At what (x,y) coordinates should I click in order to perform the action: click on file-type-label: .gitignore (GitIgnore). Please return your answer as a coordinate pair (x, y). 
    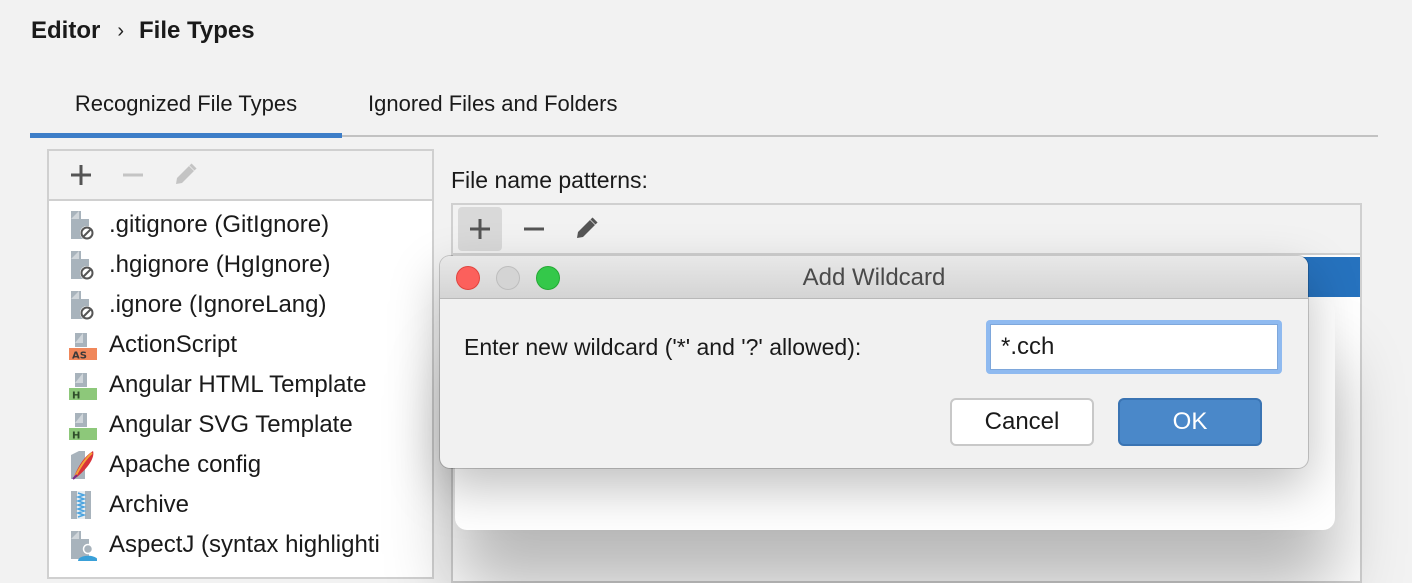
    Looking at the image, I should click on (219, 224).